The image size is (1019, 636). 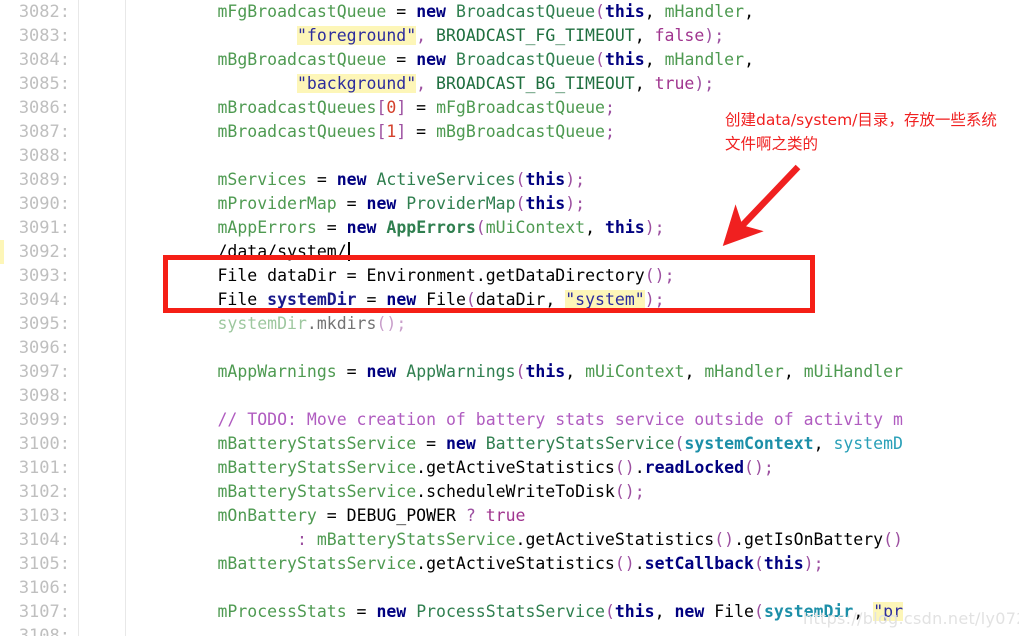 I want to click on line-number: 3107:, so click(x=44, y=612).